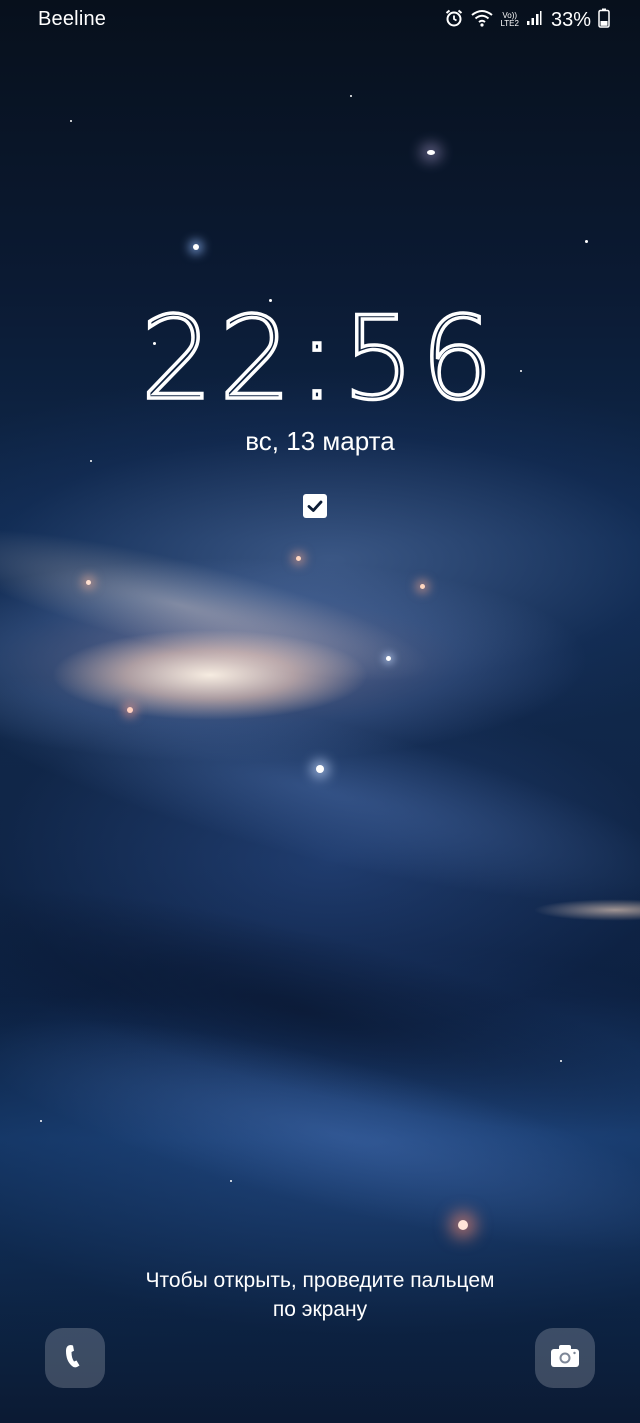 Image resolution: width=640 pixels, height=1423 pixels. Describe the element at coordinates (222, 605) in the screenshot. I see `galaxy-band` at that location.